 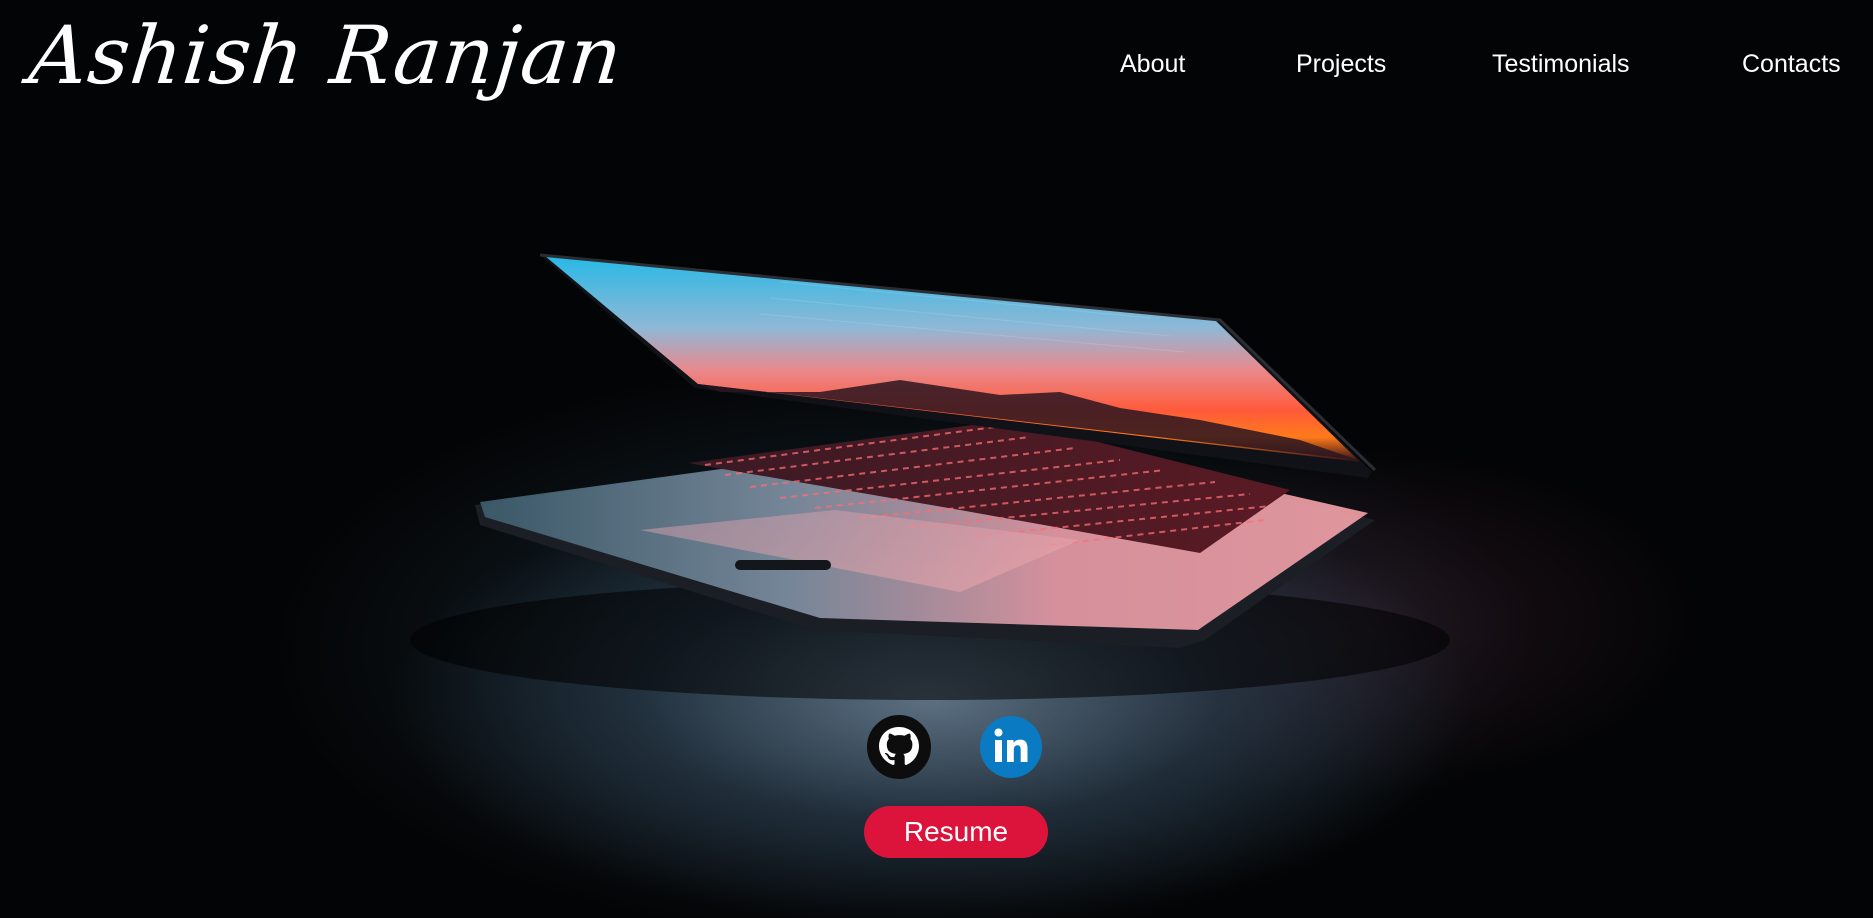 I want to click on linkedin-link, so click(x=1011, y=747).